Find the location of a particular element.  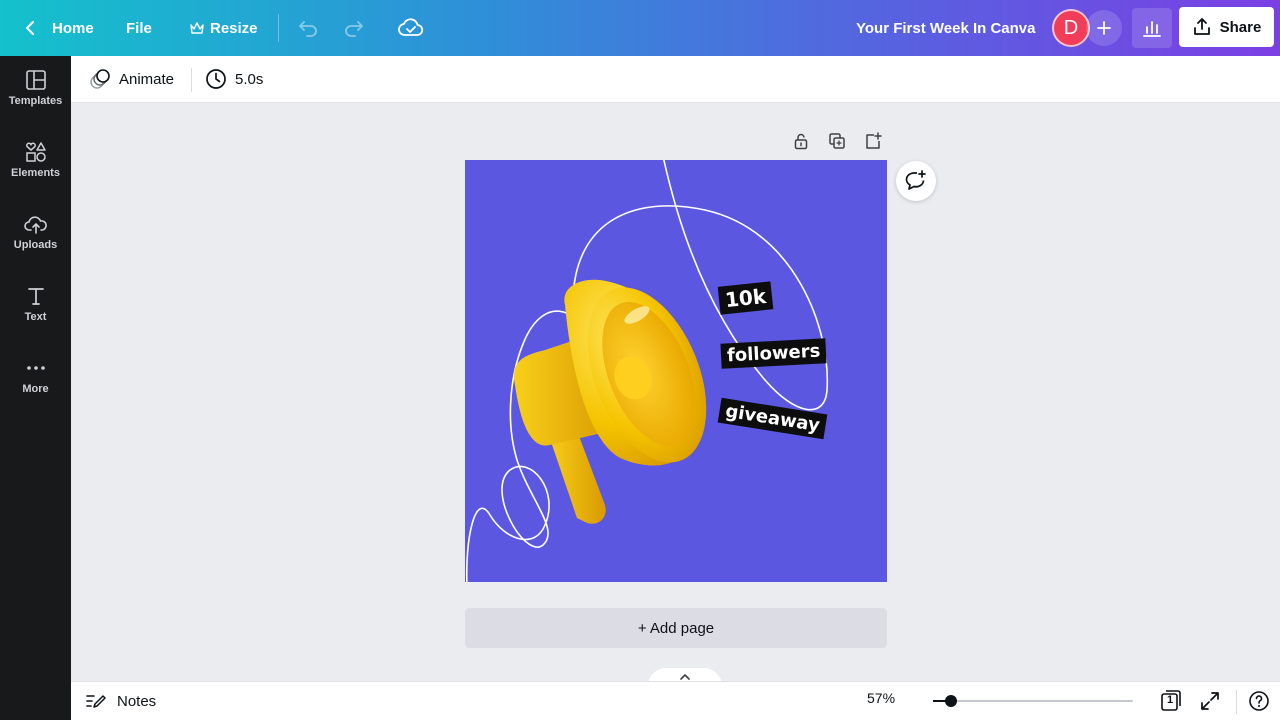

animate-button: Animate is located at coordinates (131, 79).